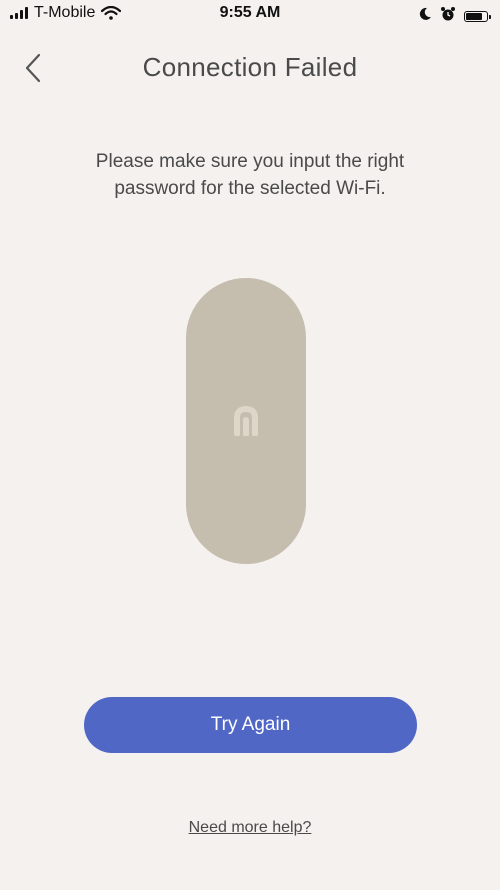 This screenshot has height=890, width=500. What do you see at coordinates (250, 15) in the screenshot?
I see `status-bar: T-Mobile 9:55 AM` at bounding box center [250, 15].